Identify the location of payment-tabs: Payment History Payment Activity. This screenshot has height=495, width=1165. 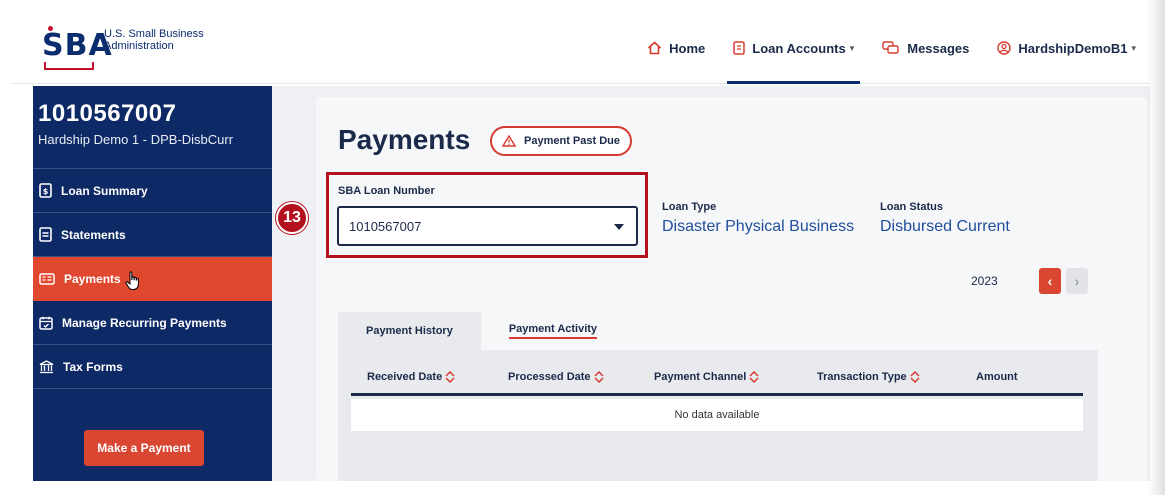
(481, 331).